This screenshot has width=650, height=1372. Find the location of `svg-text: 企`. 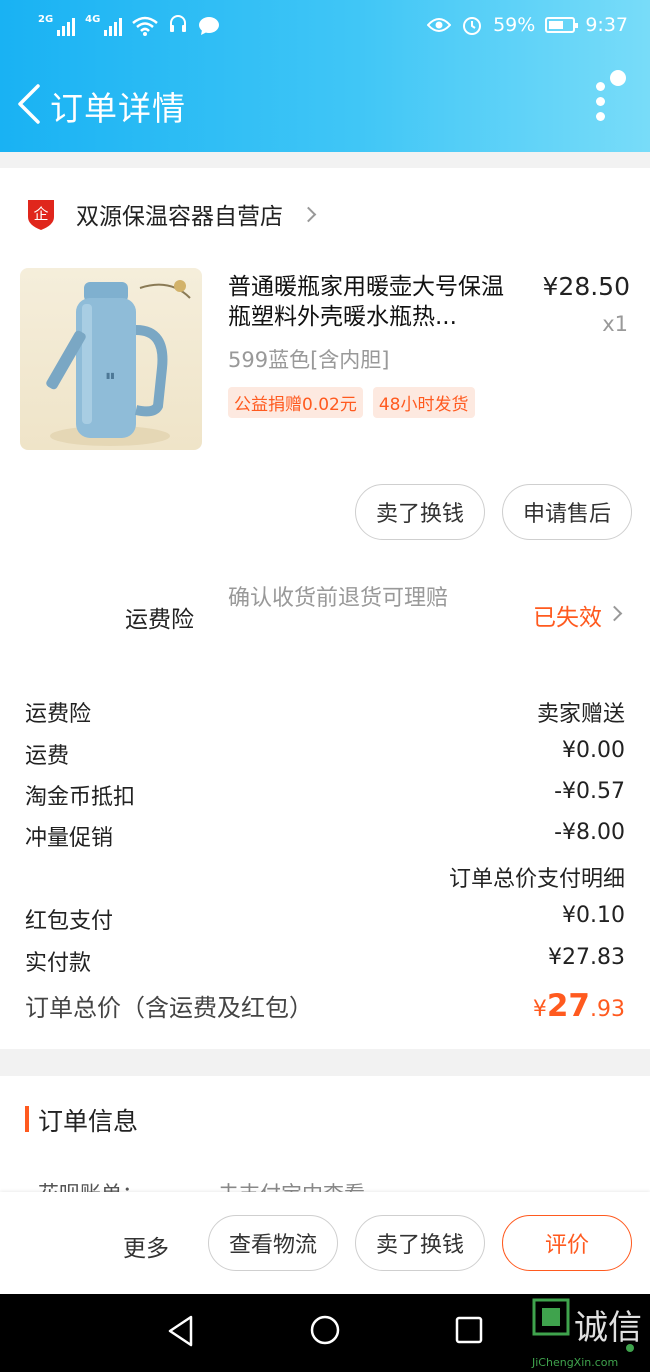

svg-text: 企 is located at coordinates (40, 214).